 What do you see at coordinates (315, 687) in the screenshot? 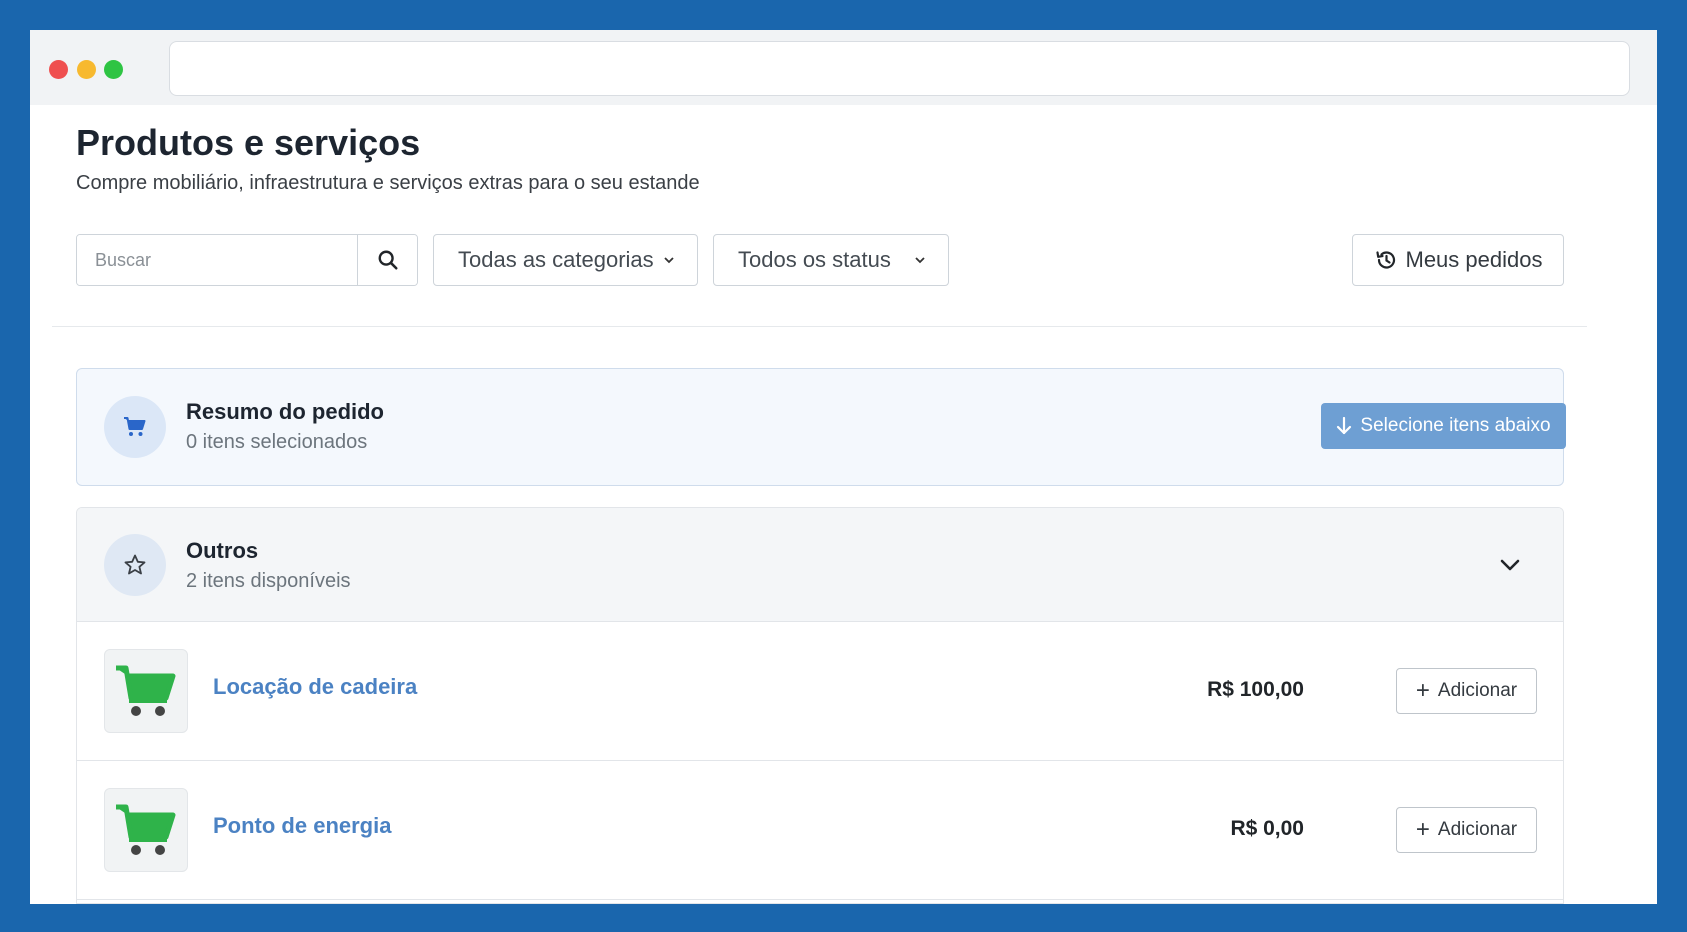
I see `product-name: Locação de cadeira` at bounding box center [315, 687].